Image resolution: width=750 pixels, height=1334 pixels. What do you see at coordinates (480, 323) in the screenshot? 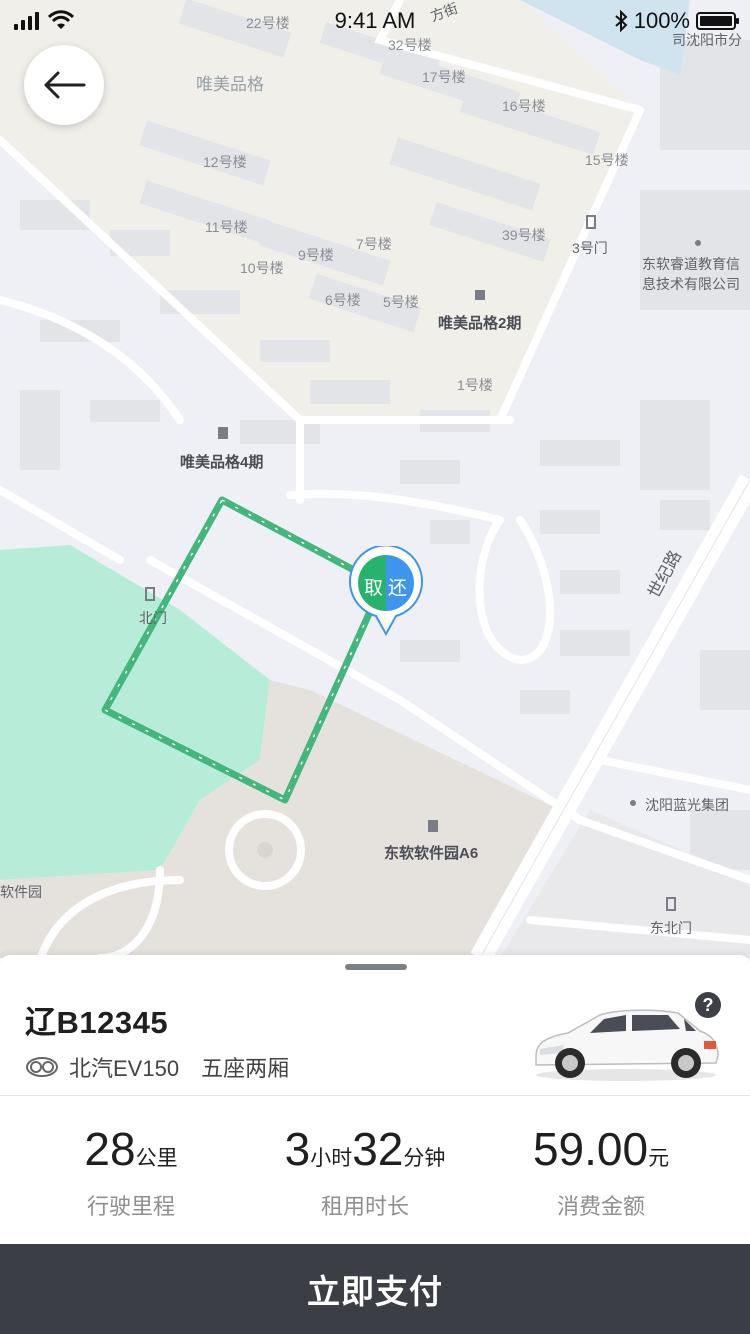
I see `map-label: 唯美品格2期` at bounding box center [480, 323].